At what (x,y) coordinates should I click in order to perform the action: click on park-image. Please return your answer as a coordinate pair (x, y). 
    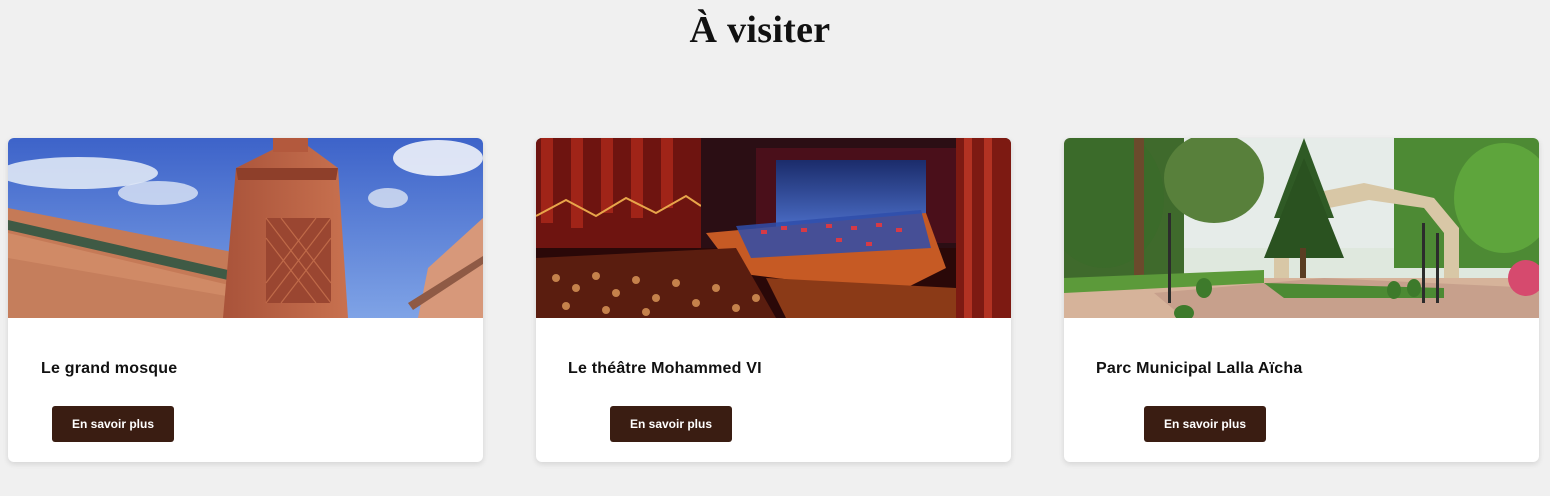
    Looking at the image, I should click on (1301, 228).